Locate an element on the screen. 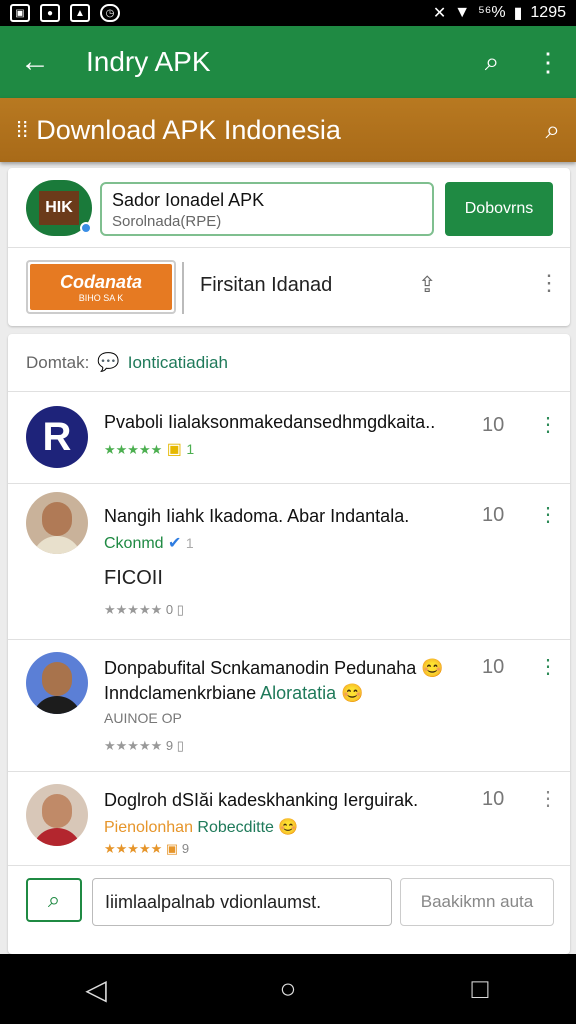 The image size is (576, 1024). app-info-row: Codanata BIHO SA K Firsitan Idanad ⇪ ⋮ is located at coordinates (289, 287).